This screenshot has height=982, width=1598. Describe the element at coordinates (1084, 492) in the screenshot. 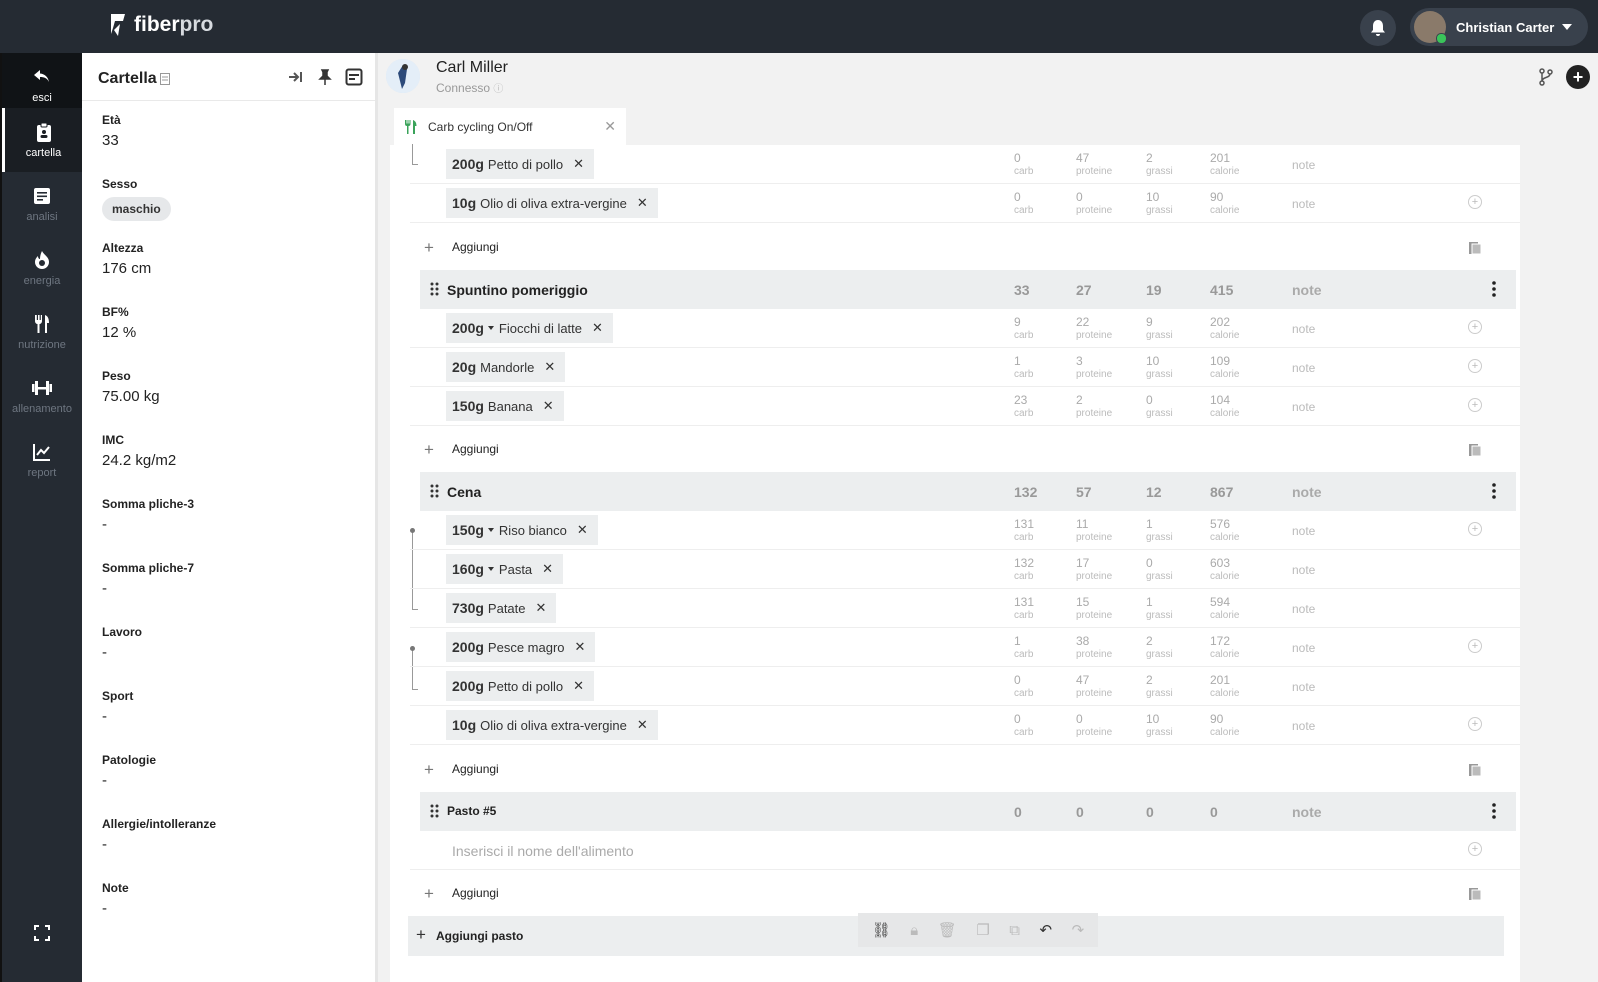

I see `meal-total-prot: 57` at that location.